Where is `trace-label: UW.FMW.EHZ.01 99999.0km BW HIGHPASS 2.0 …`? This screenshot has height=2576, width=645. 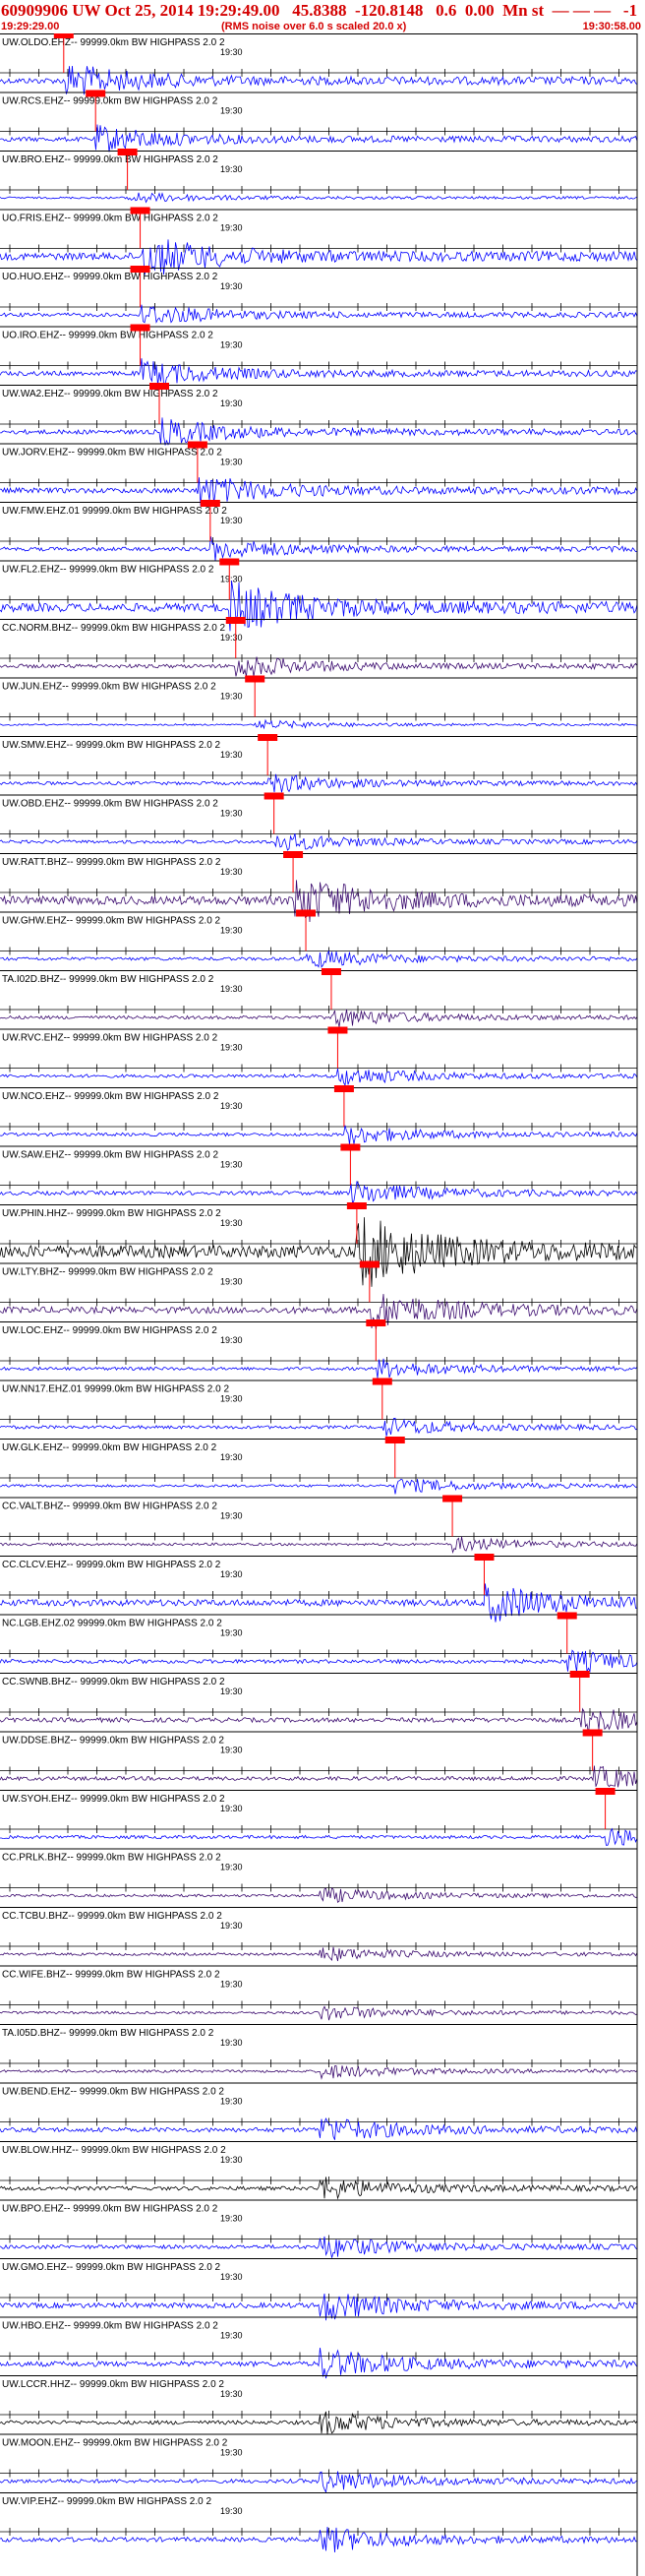 trace-label: UW.FMW.EHZ.01 99999.0km BW HIGHPASS 2.0 … is located at coordinates (114, 512).